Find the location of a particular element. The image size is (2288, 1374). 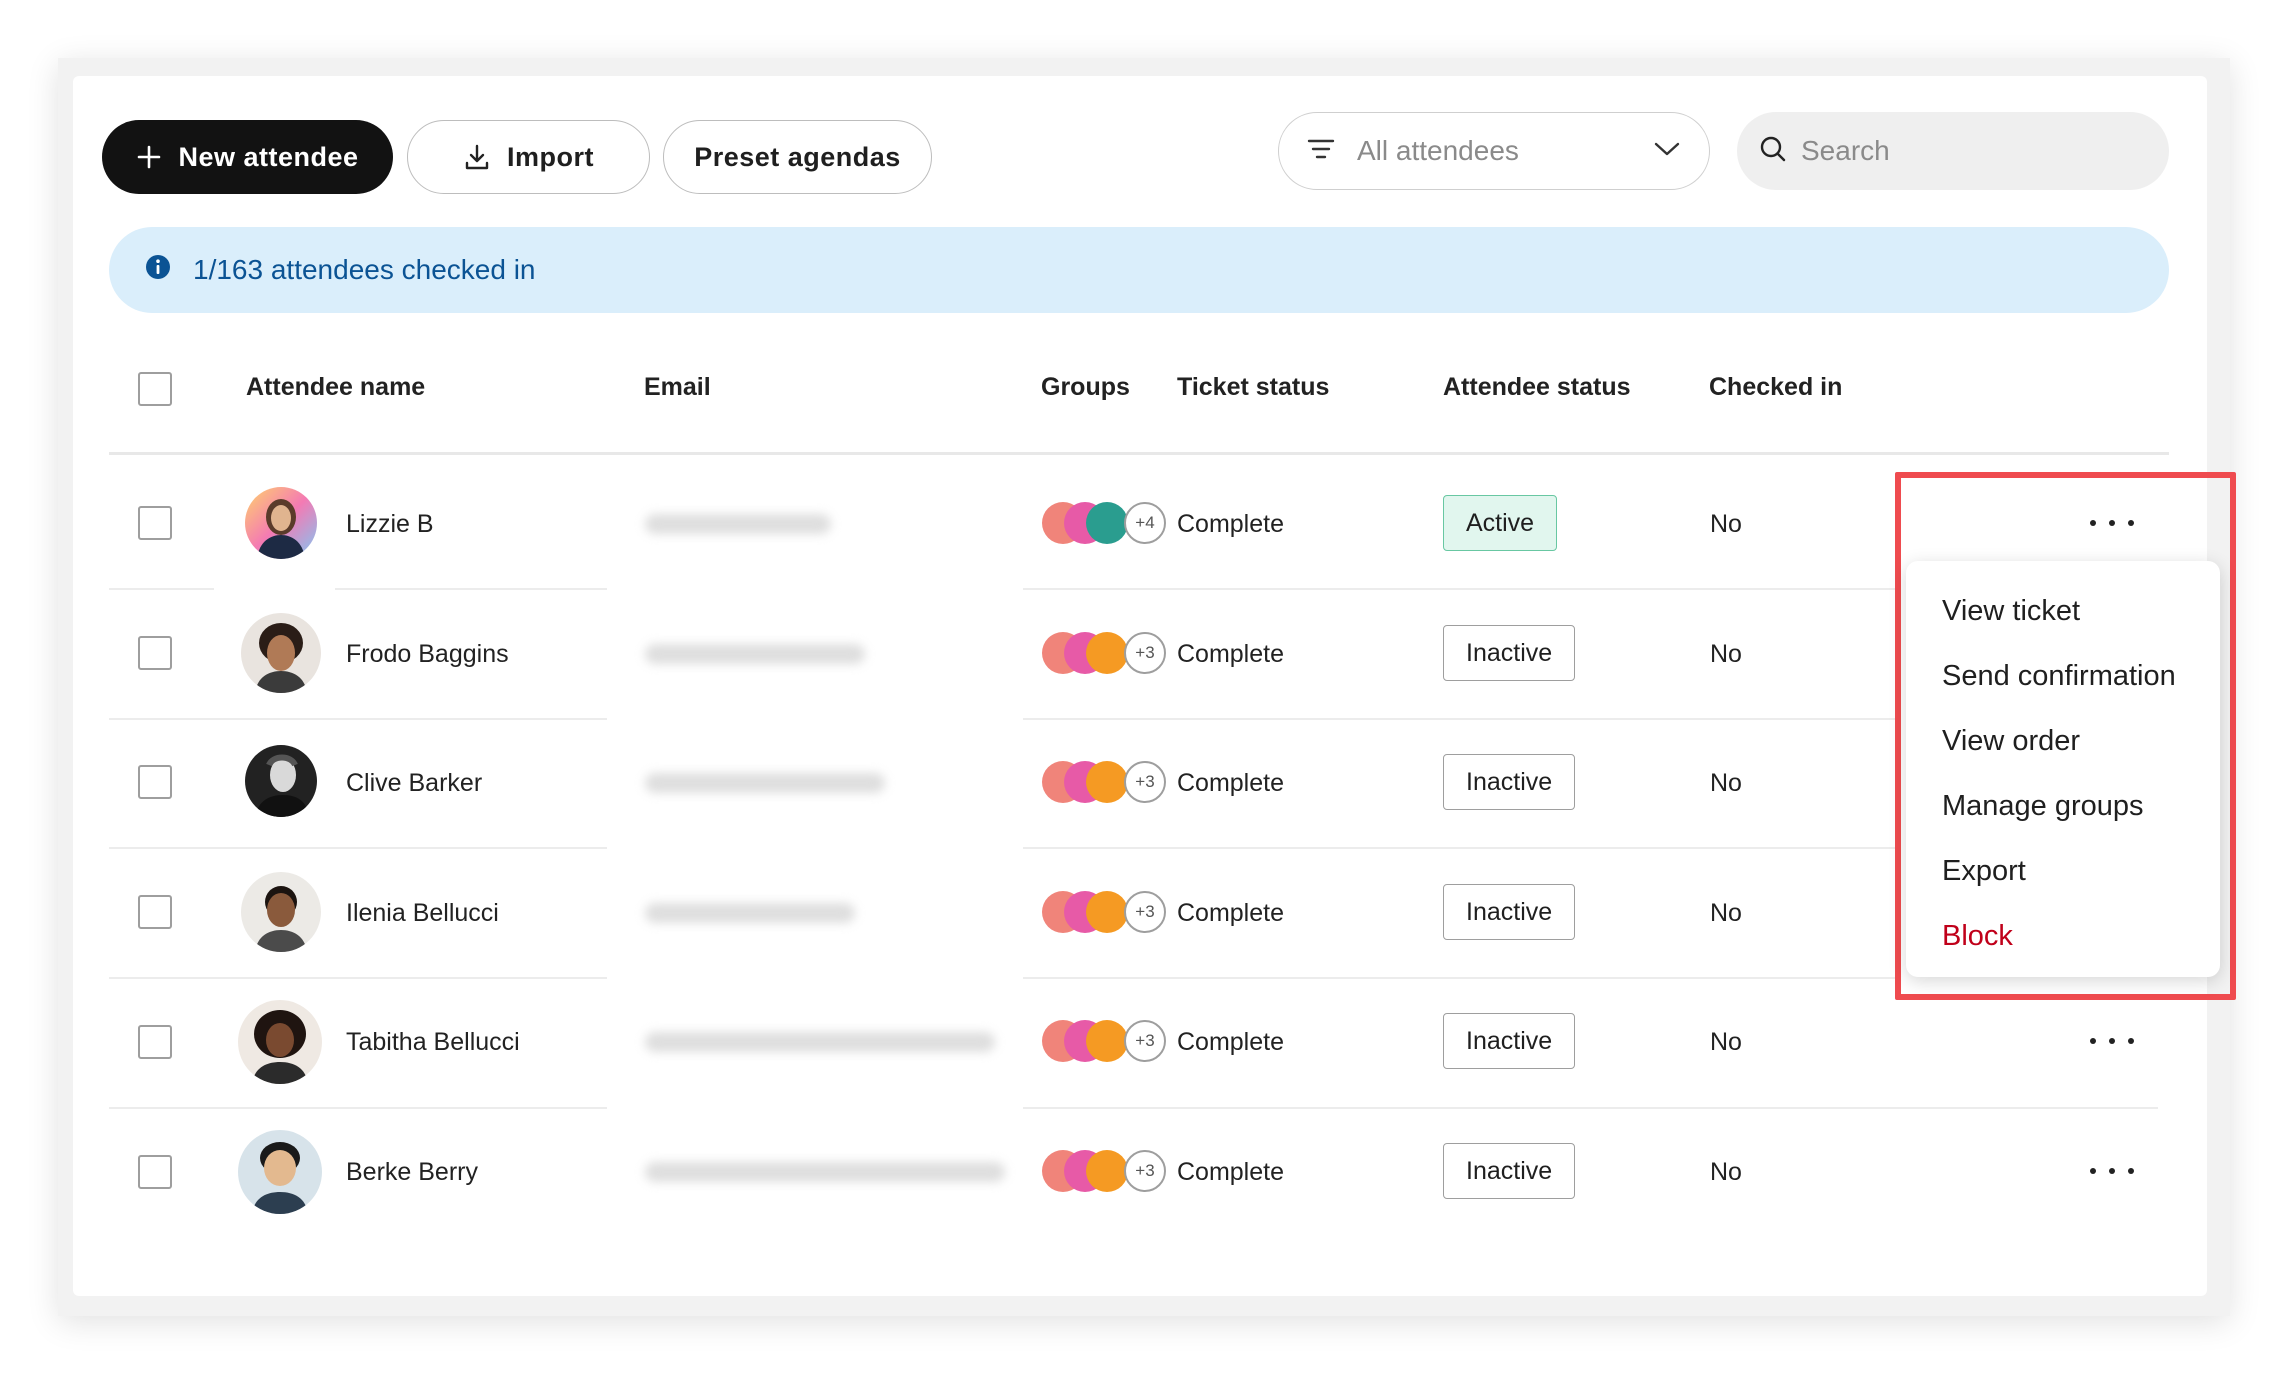

column-header-ticket-status: Ticket status is located at coordinates (1253, 387).